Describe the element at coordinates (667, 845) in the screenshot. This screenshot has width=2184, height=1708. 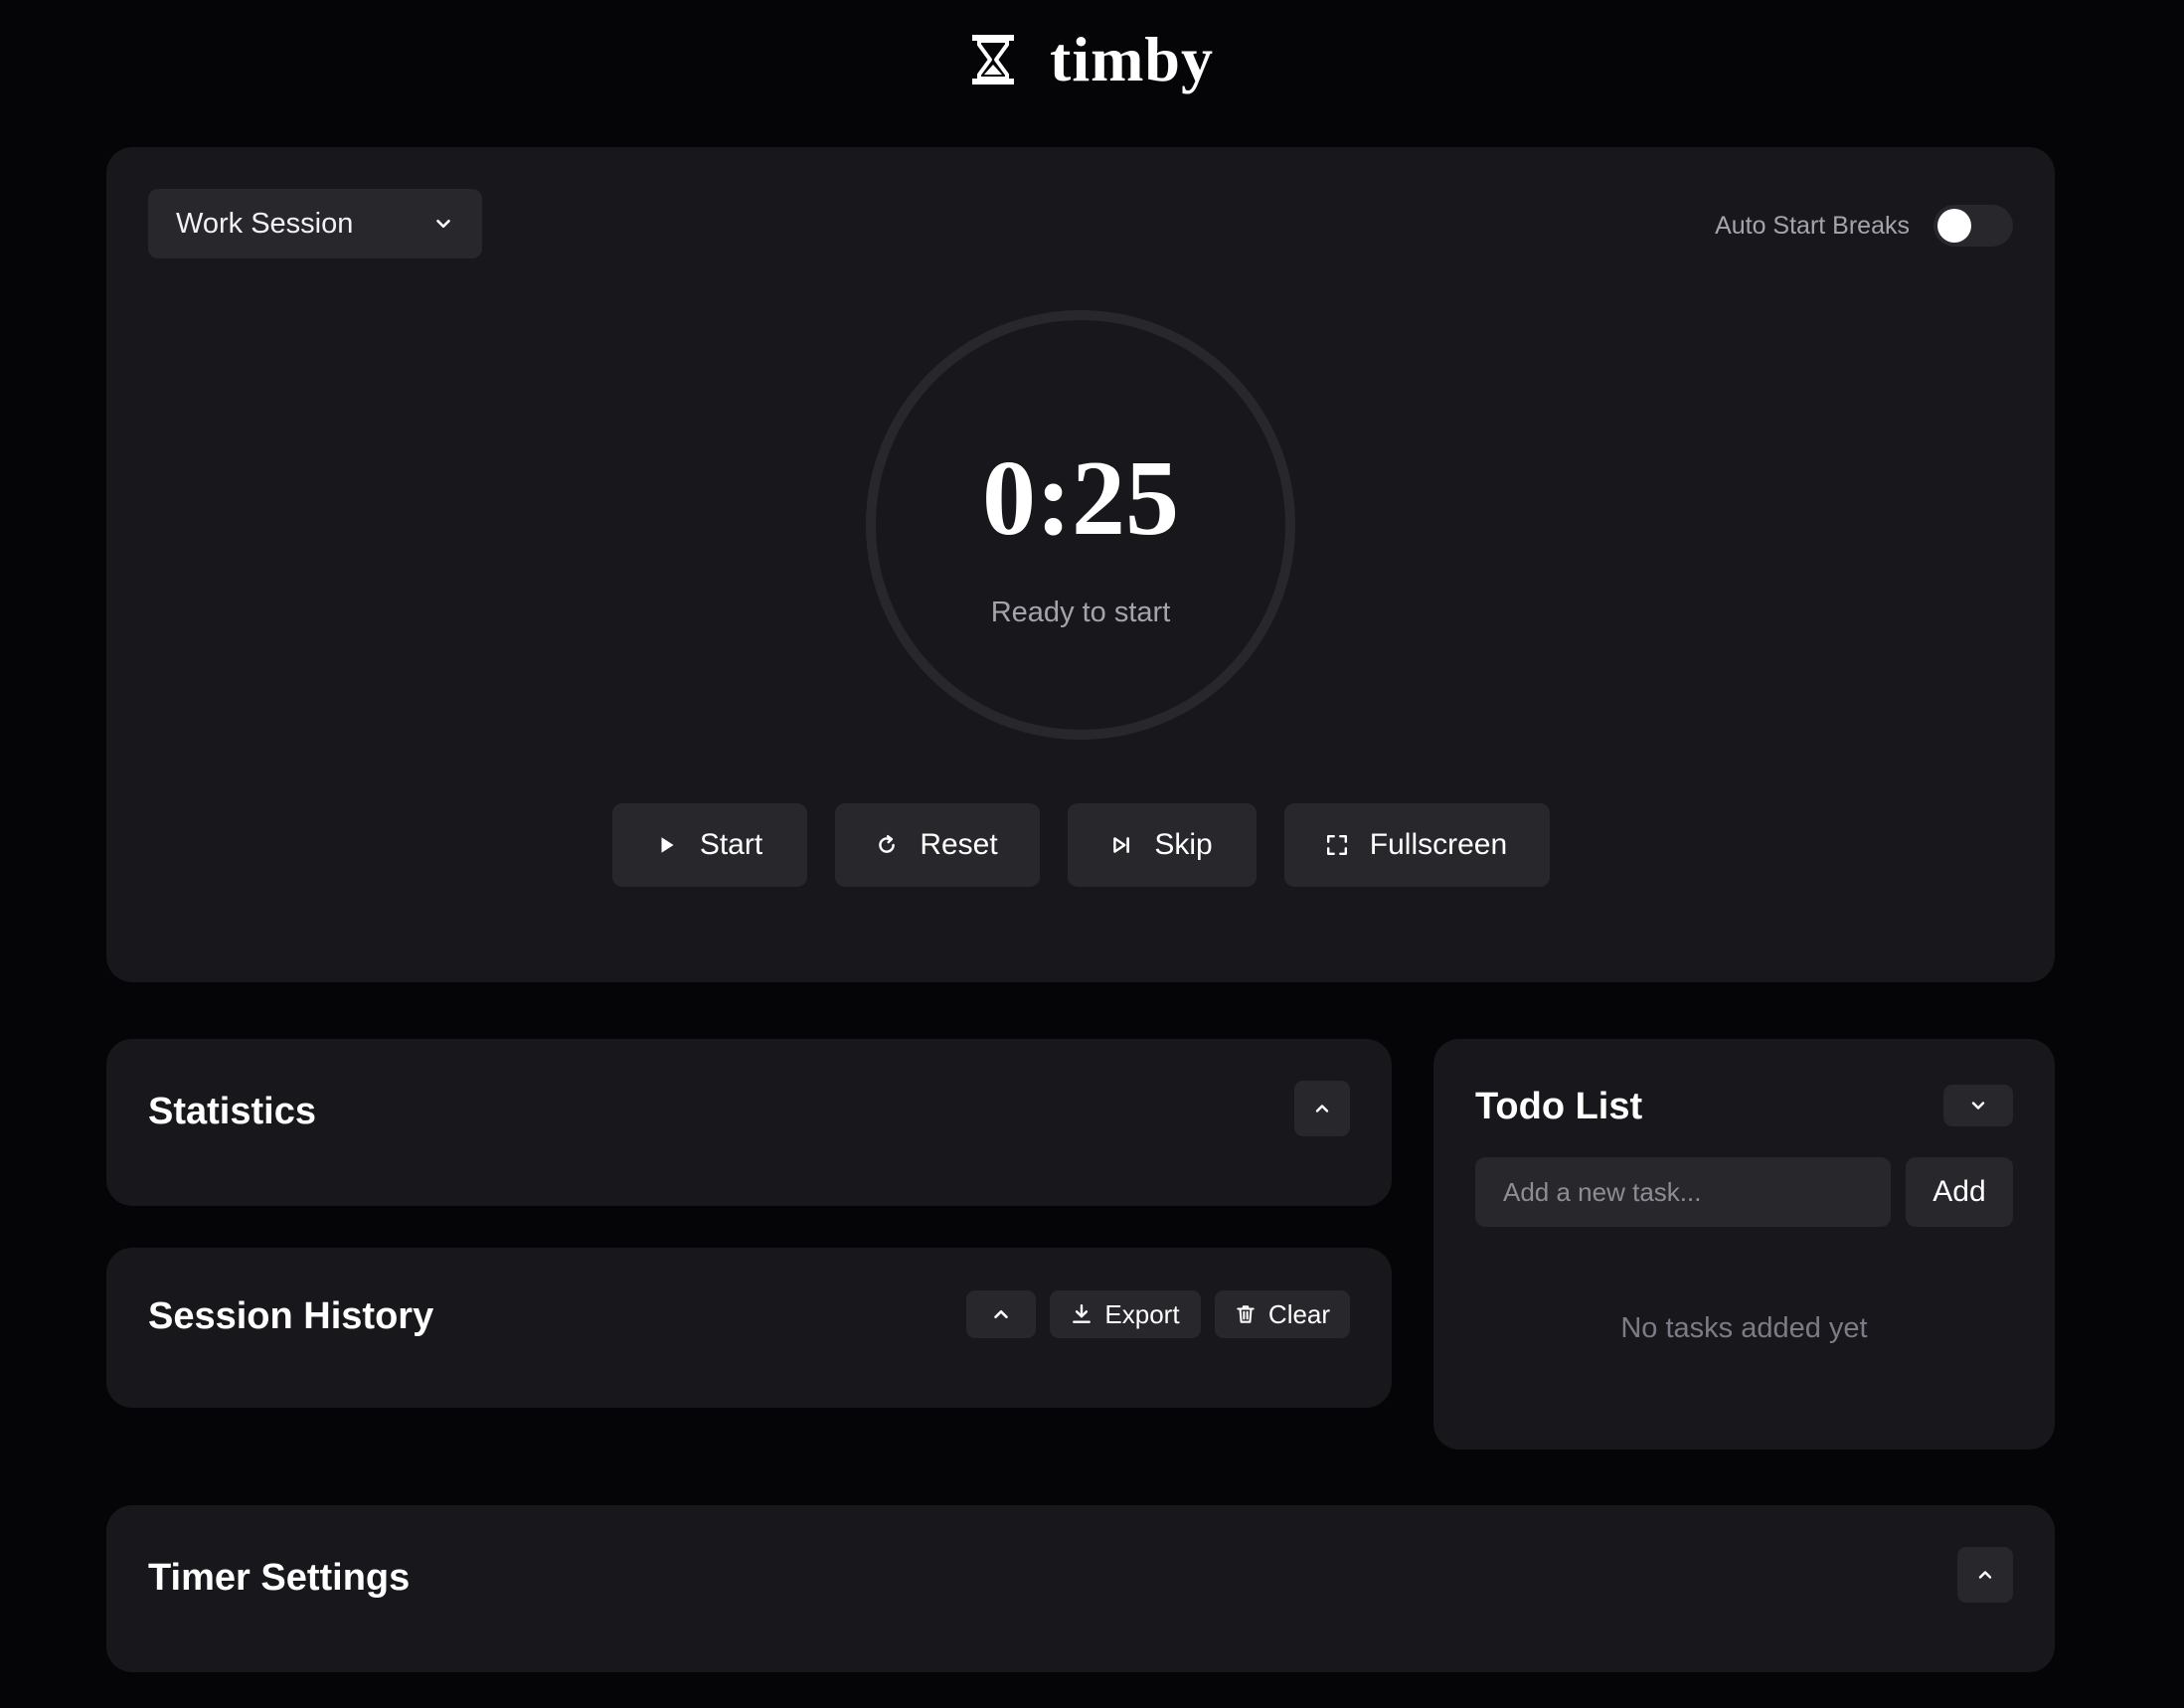
I see `play-icon` at that location.